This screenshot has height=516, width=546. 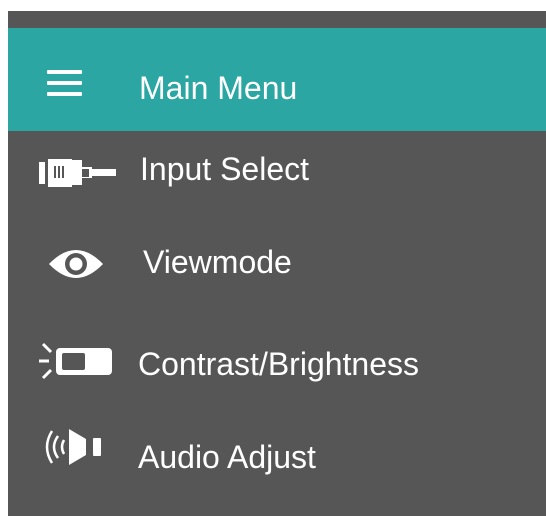 What do you see at coordinates (217, 262) in the screenshot?
I see `menu-item-label: Viewmode` at bounding box center [217, 262].